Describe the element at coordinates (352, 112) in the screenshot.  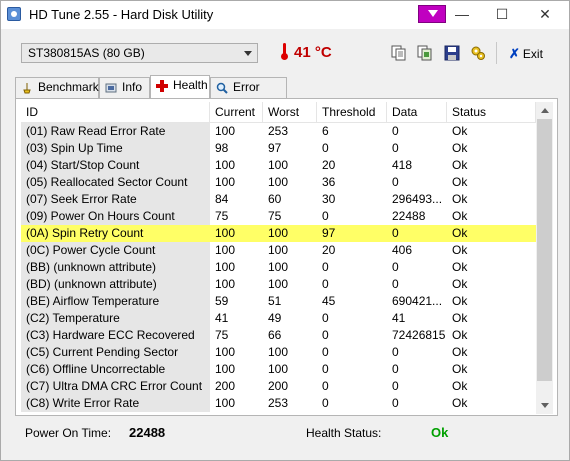
I see `column-header-threshold: Threshold` at that location.